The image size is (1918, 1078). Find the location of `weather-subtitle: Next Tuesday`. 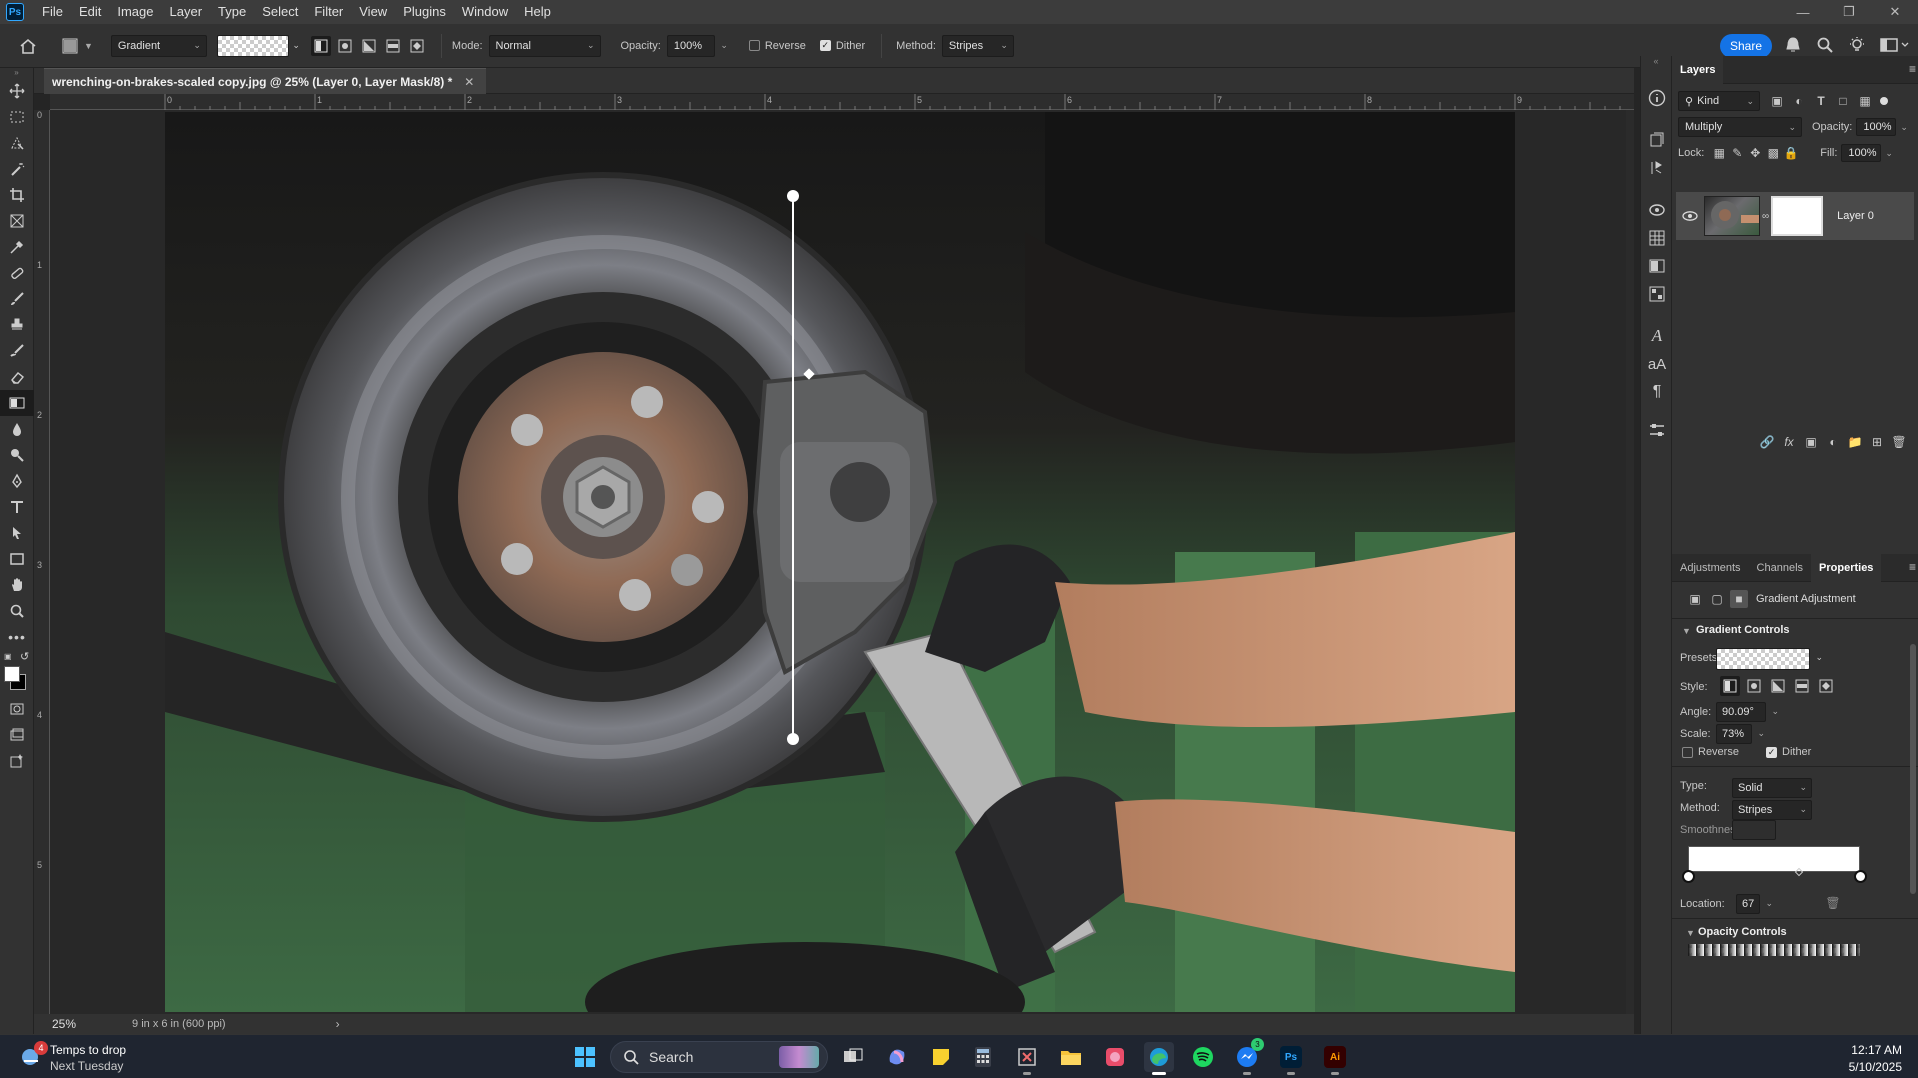

weather-subtitle: Next Tuesday is located at coordinates (86, 1066).